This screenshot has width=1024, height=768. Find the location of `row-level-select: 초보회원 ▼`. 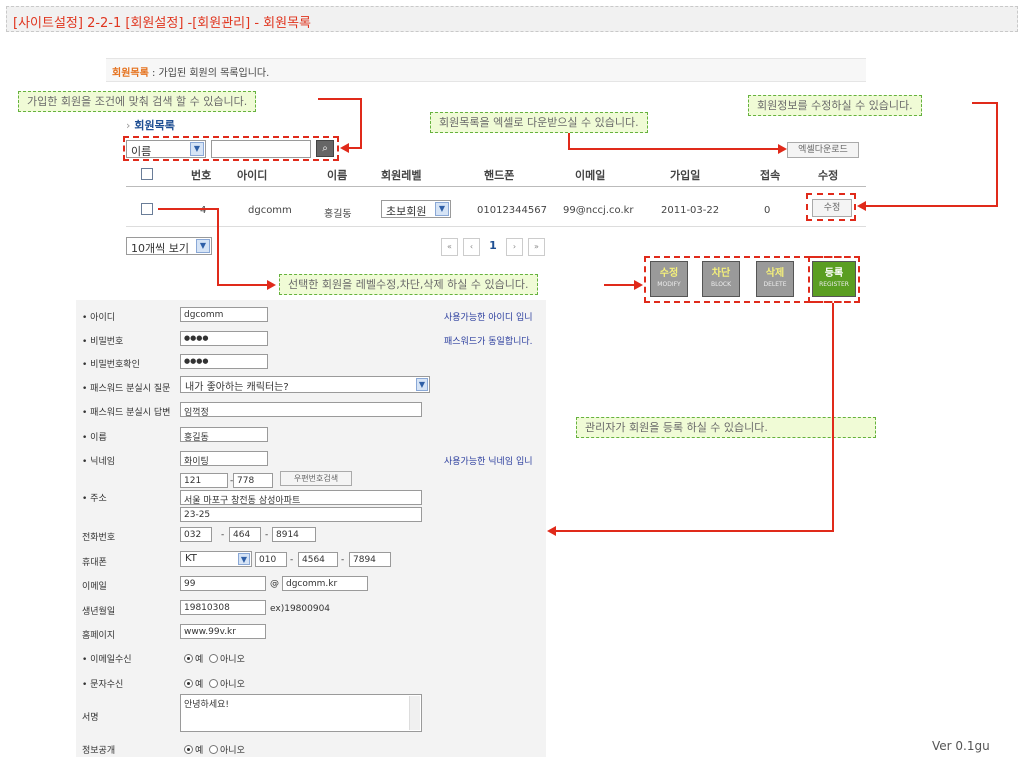

row-level-select: 초보회원 ▼ is located at coordinates (416, 209).